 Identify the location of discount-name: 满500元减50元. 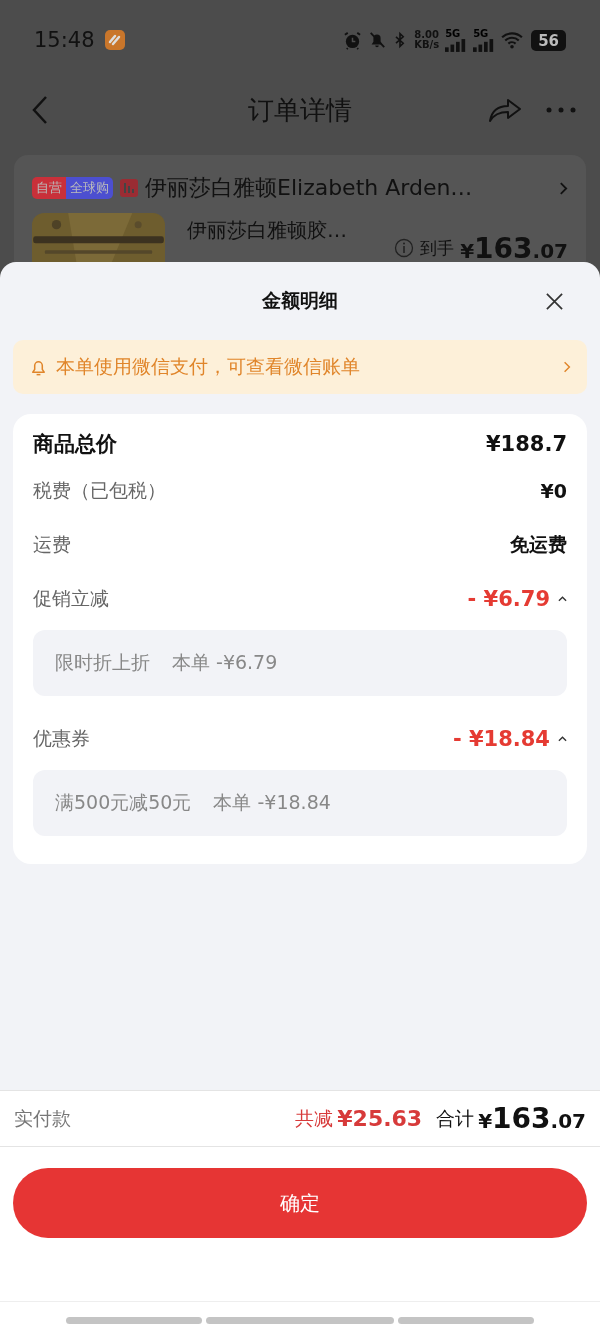
(123, 802).